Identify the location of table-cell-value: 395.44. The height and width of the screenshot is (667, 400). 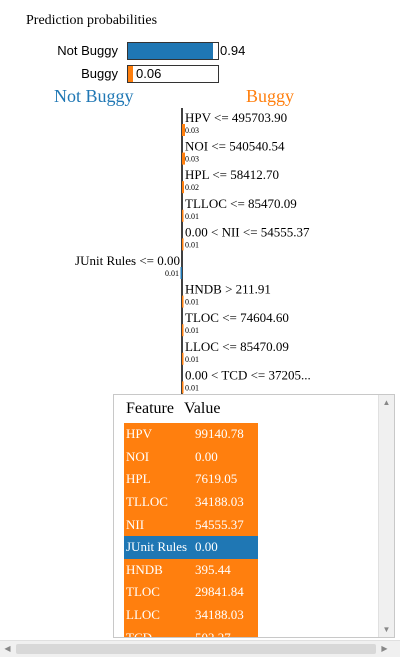
(213, 569).